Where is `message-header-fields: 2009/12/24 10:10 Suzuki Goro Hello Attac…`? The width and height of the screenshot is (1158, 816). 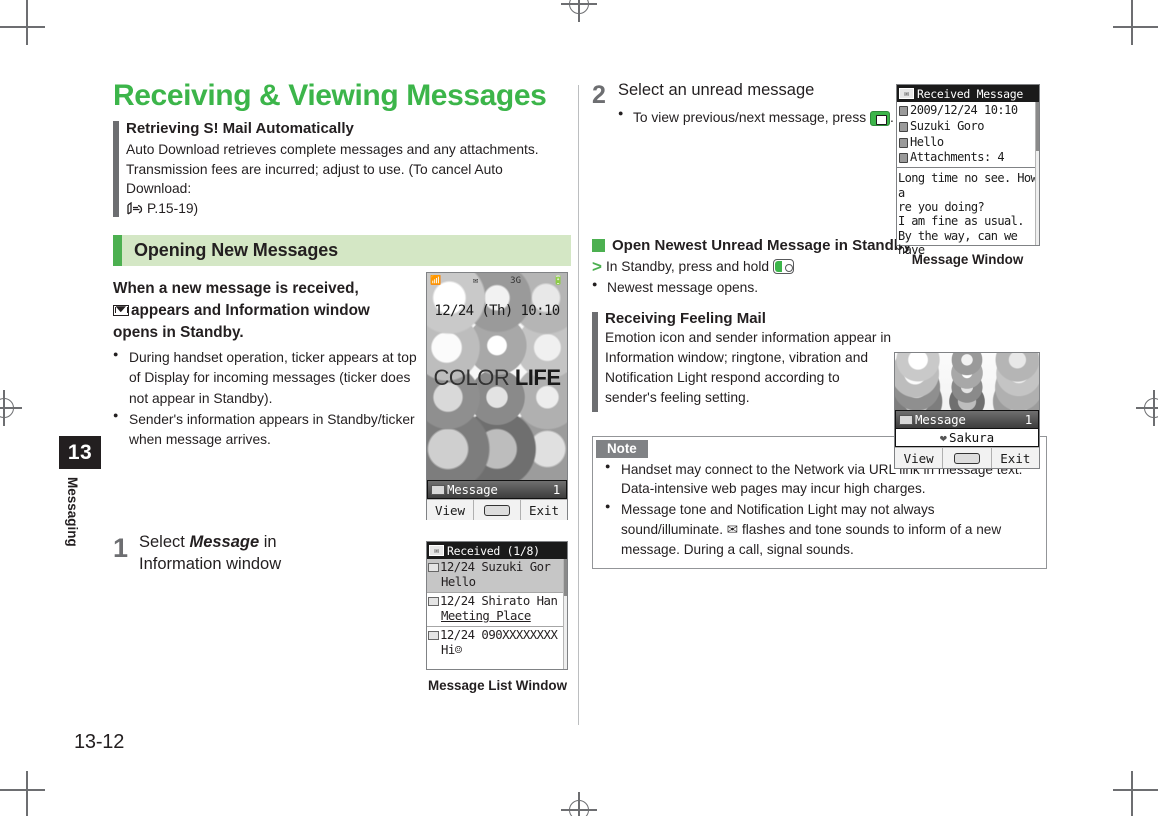 message-header-fields: 2009/12/24 10:10 Suzuki Goro Hello Attac… is located at coordinates (968, 134).